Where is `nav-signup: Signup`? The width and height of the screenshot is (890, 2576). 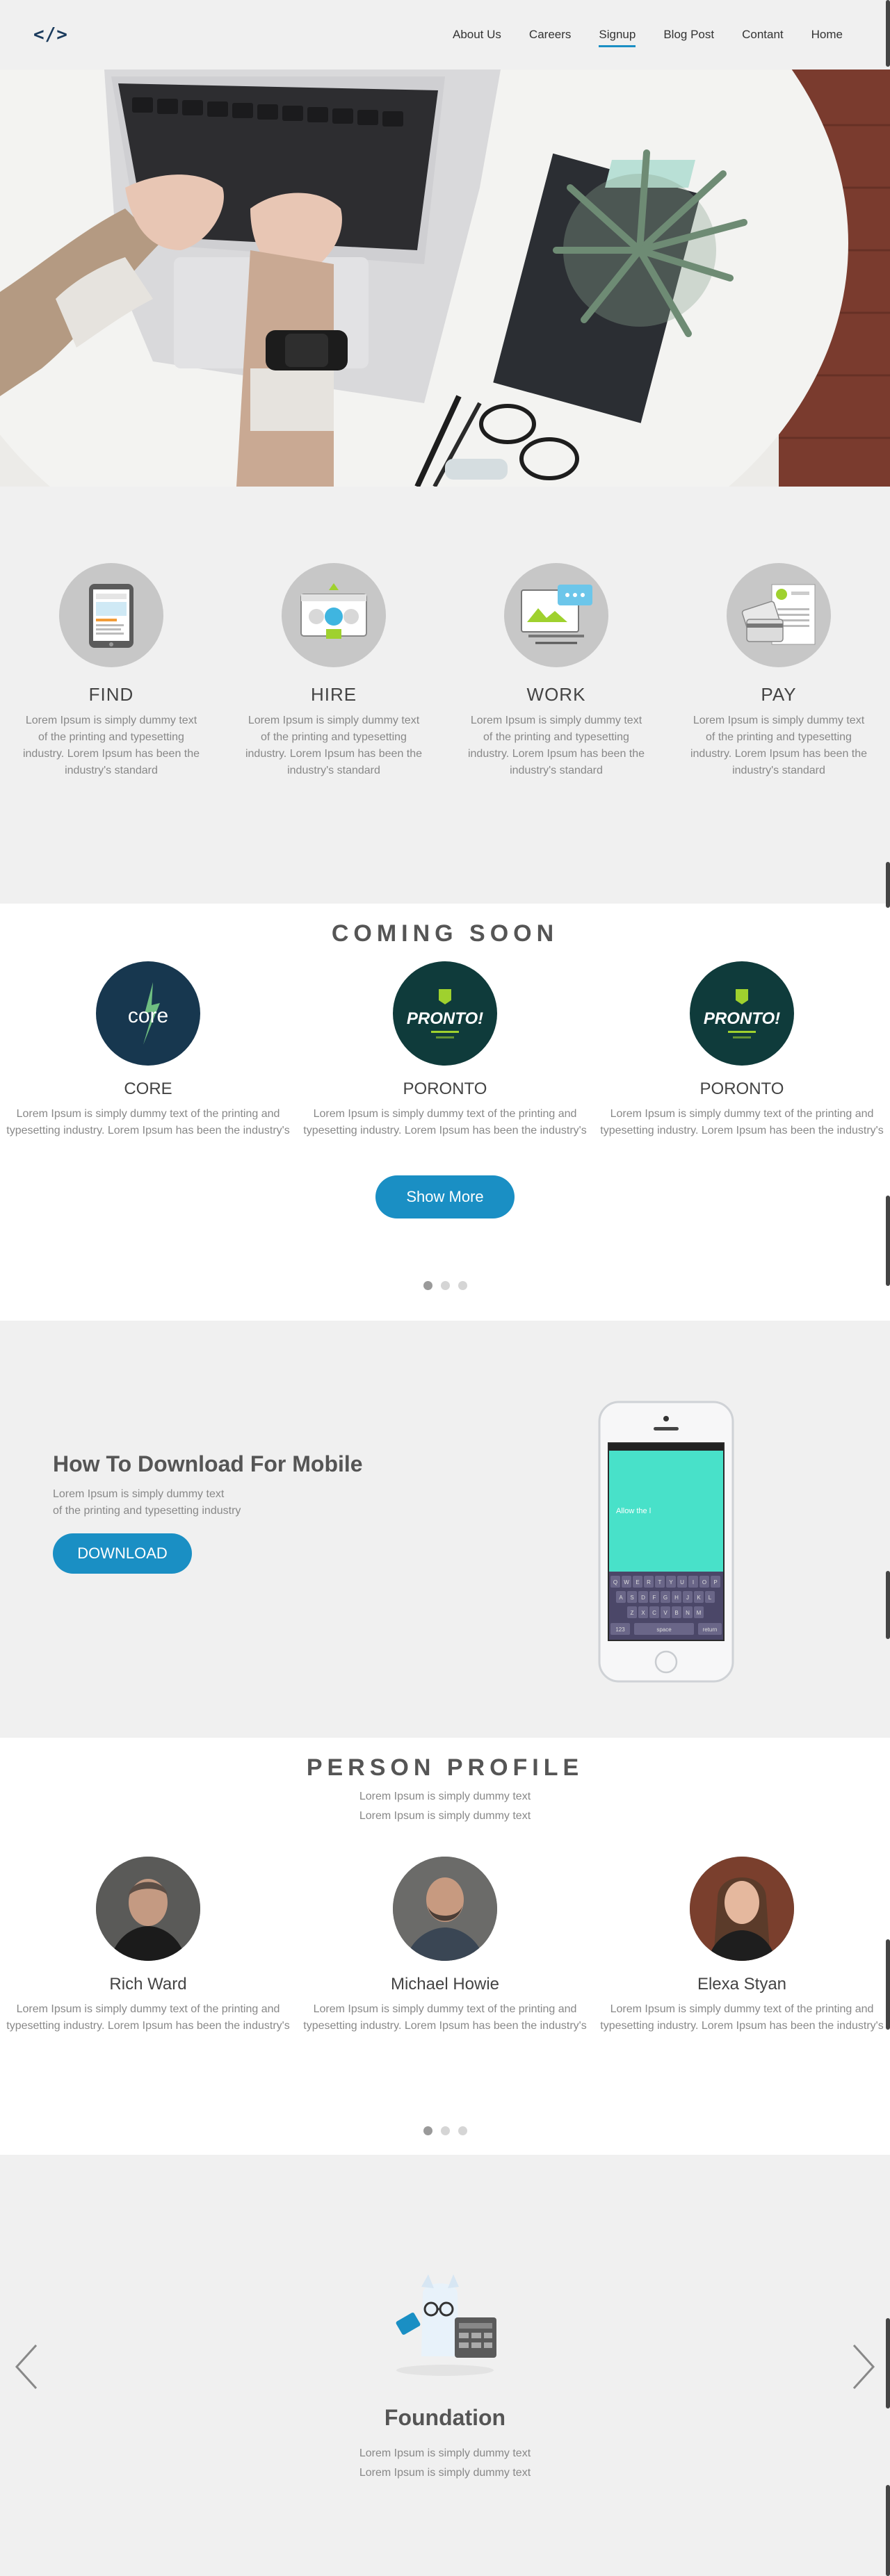 nav-signup: Signup is located at coordinates (617, 34).